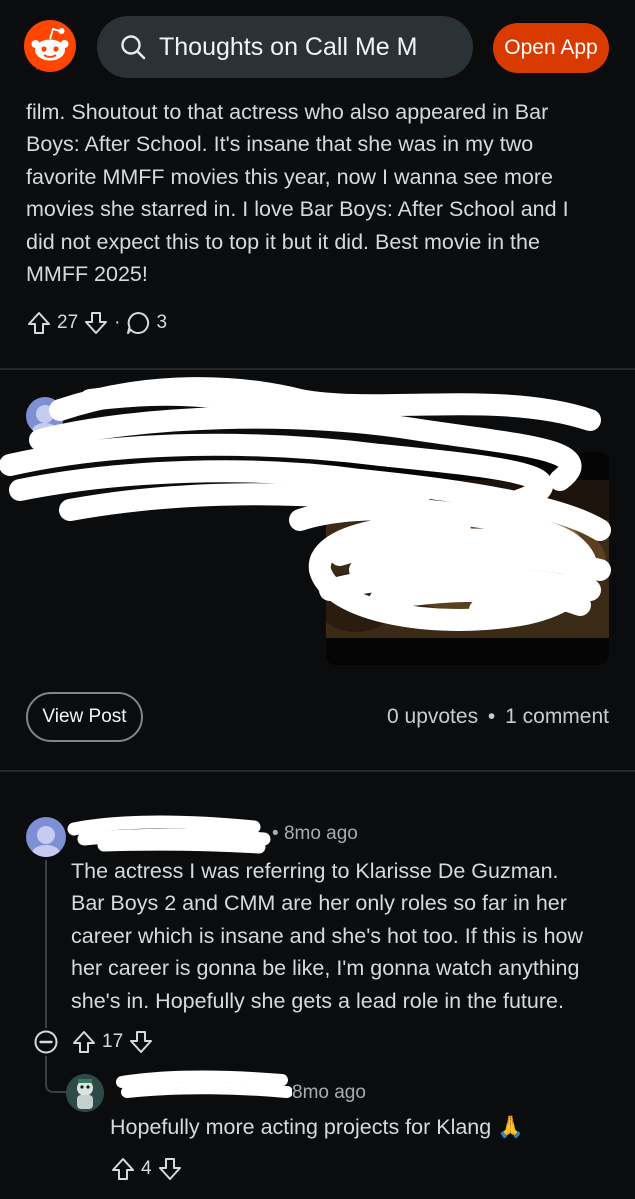  What do you see at coordinates (133, 47) in the screenshot?
I see `search-icon` at bounding box center [133, 47].